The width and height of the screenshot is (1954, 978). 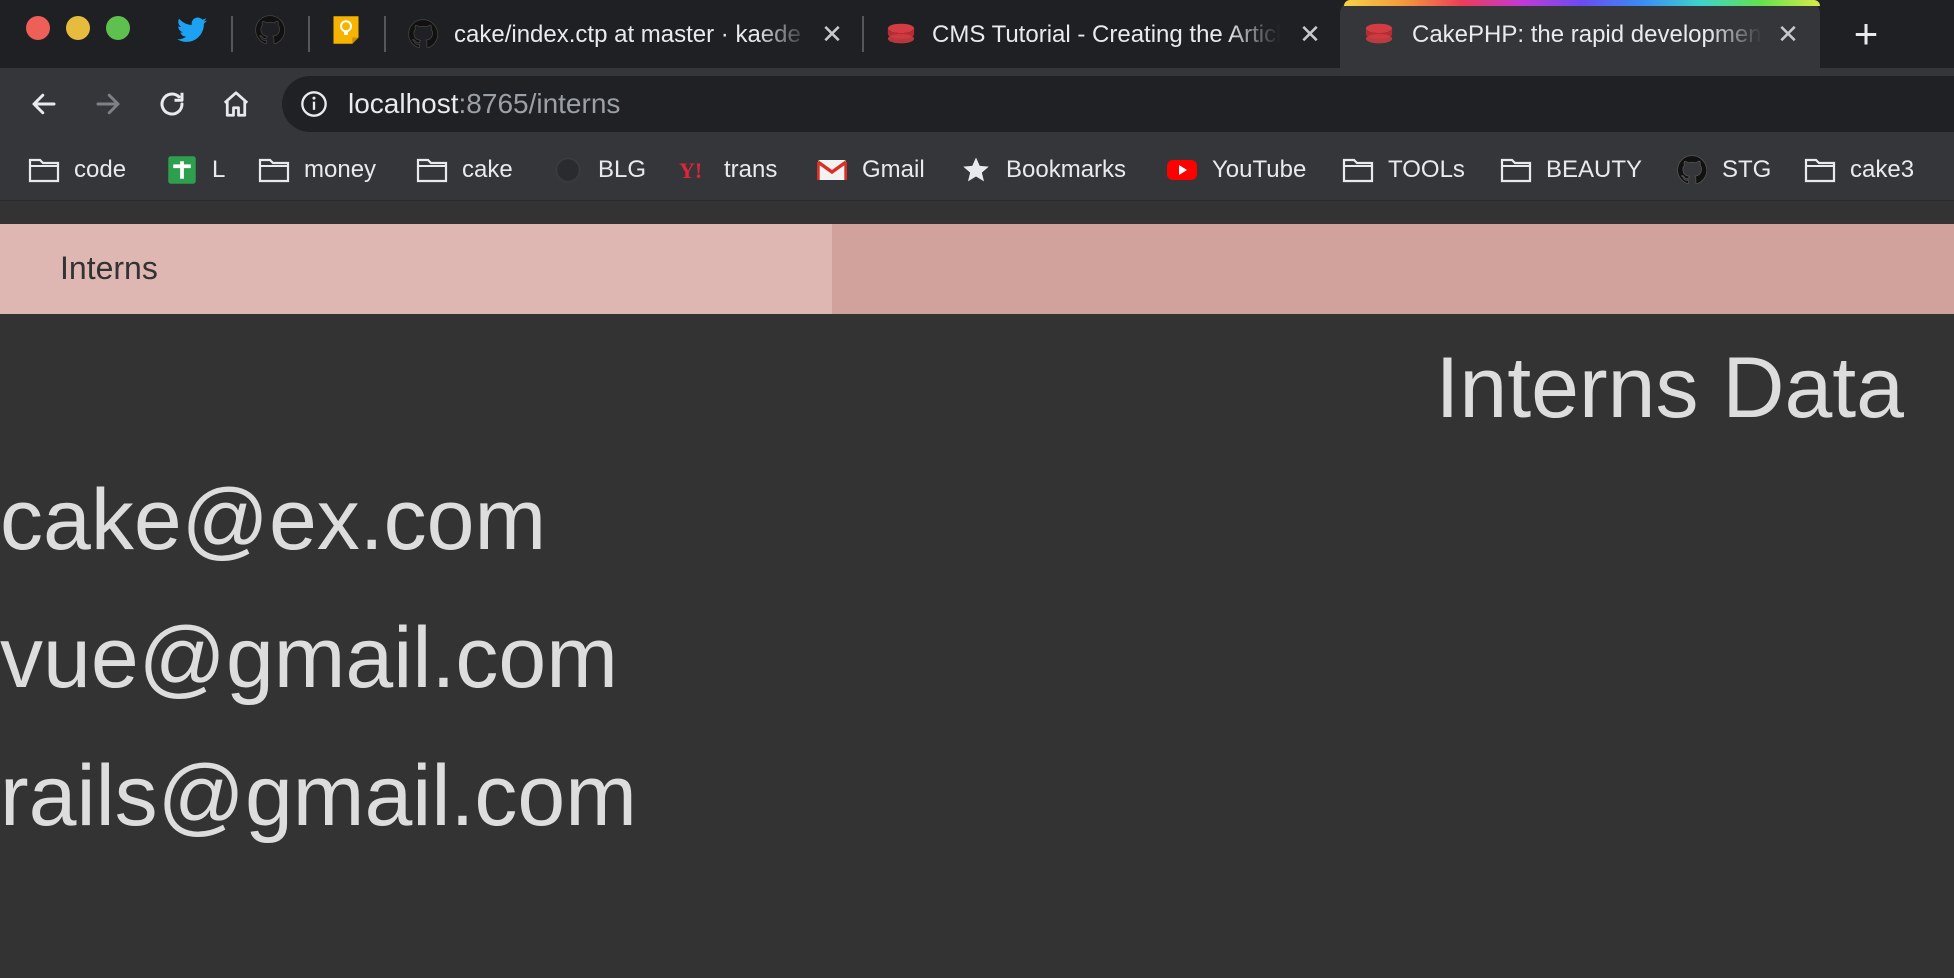 I want to click on bookmark-code: code, so click(x=77, y=170).